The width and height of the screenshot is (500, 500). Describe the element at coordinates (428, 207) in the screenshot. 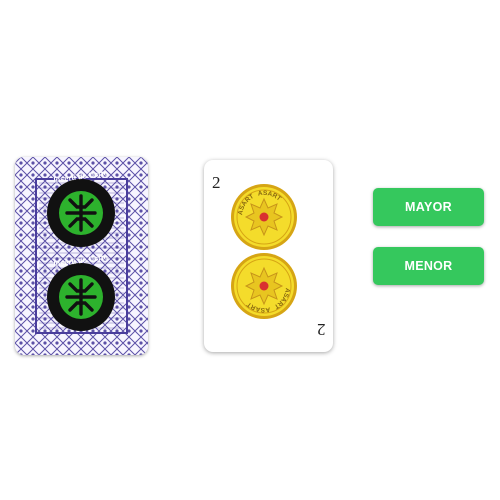

I see `higher-button: MAYOR` at that location.